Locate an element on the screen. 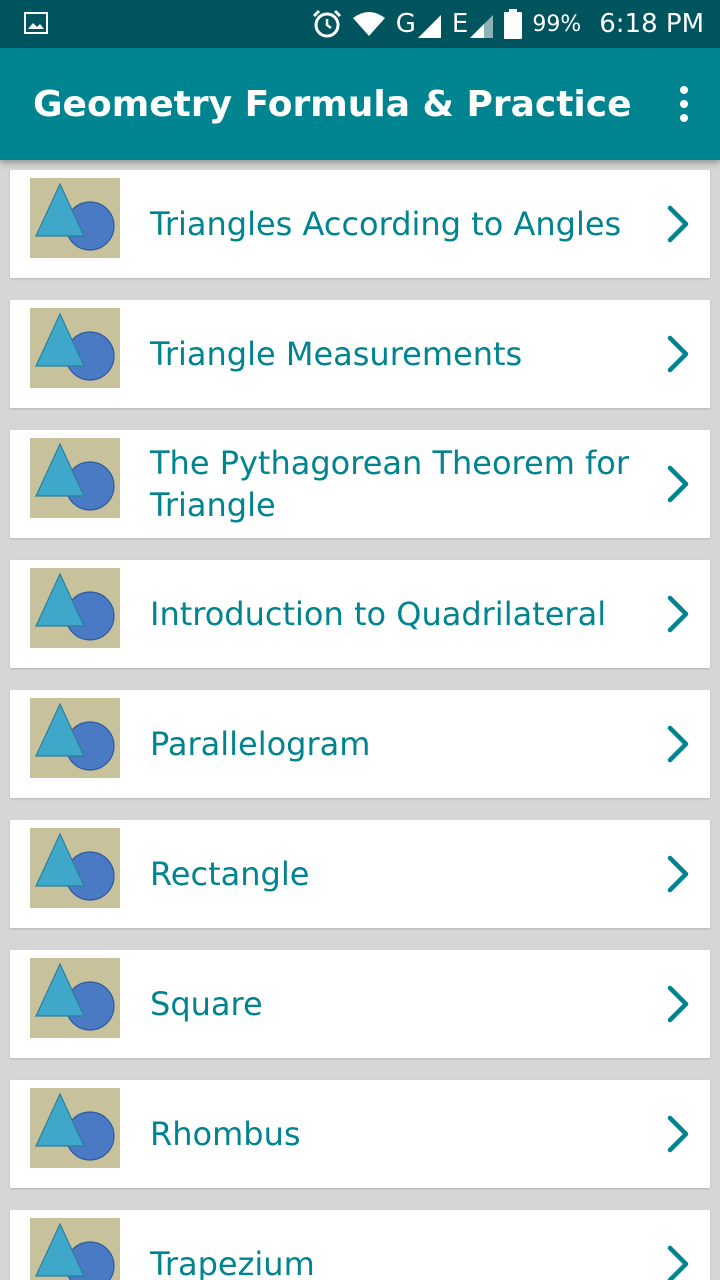 This screenshot has width=720, height=1280. app-bar: Geometry Formula & Practice is located at coordinates (360, 104).